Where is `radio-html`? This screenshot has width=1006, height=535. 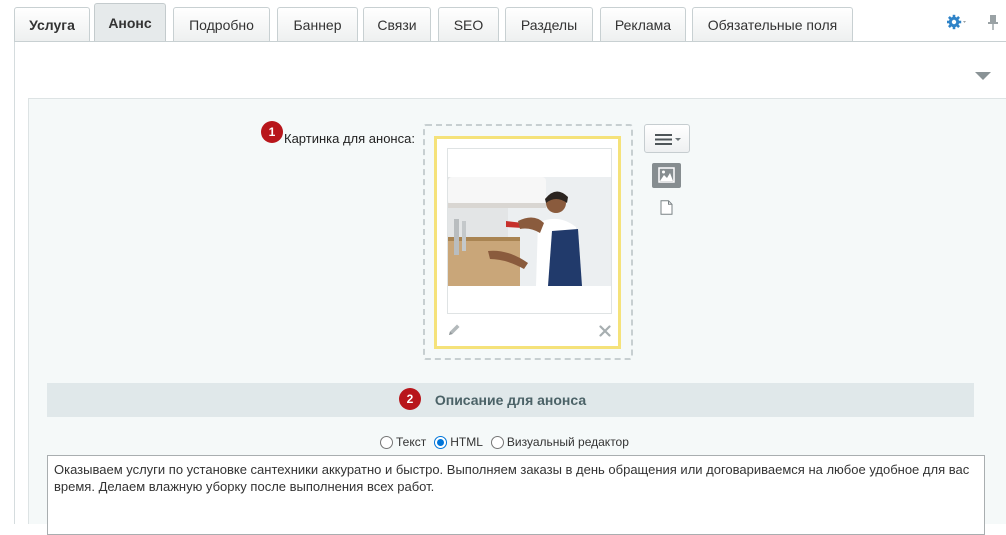
radio-html is located at coordinates (441, 442).